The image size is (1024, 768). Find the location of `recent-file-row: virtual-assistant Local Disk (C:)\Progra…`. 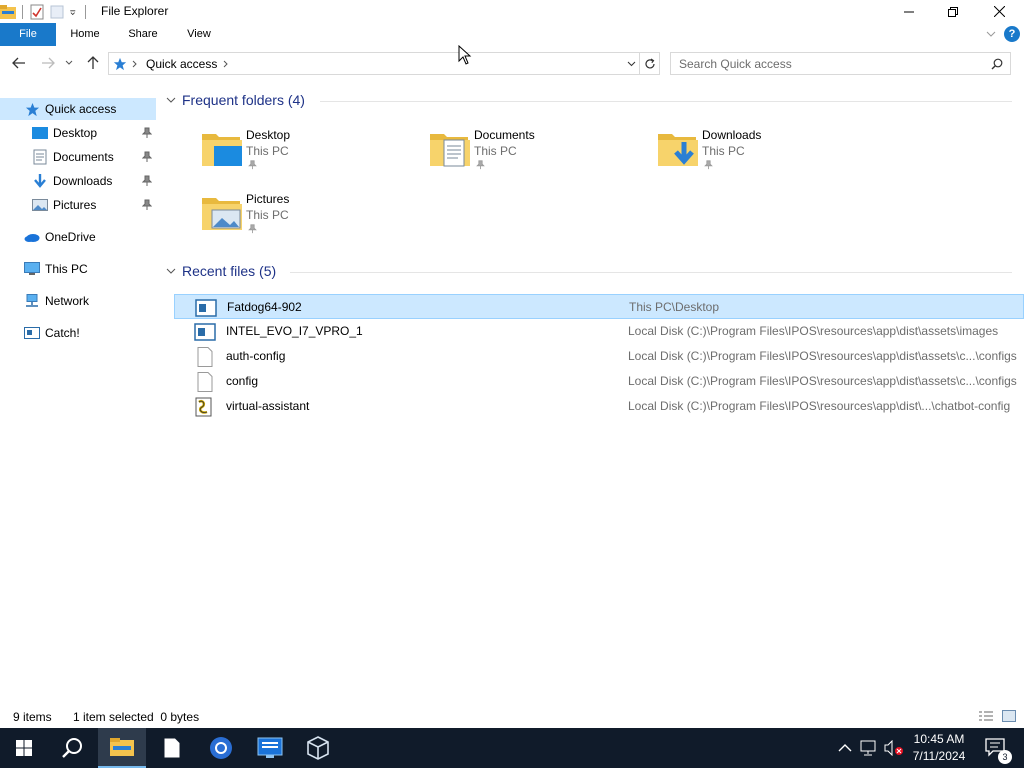

recent-file-row: virtual-assistant Local Disk (C:)\Progra… is located at coordinates (599, 406).